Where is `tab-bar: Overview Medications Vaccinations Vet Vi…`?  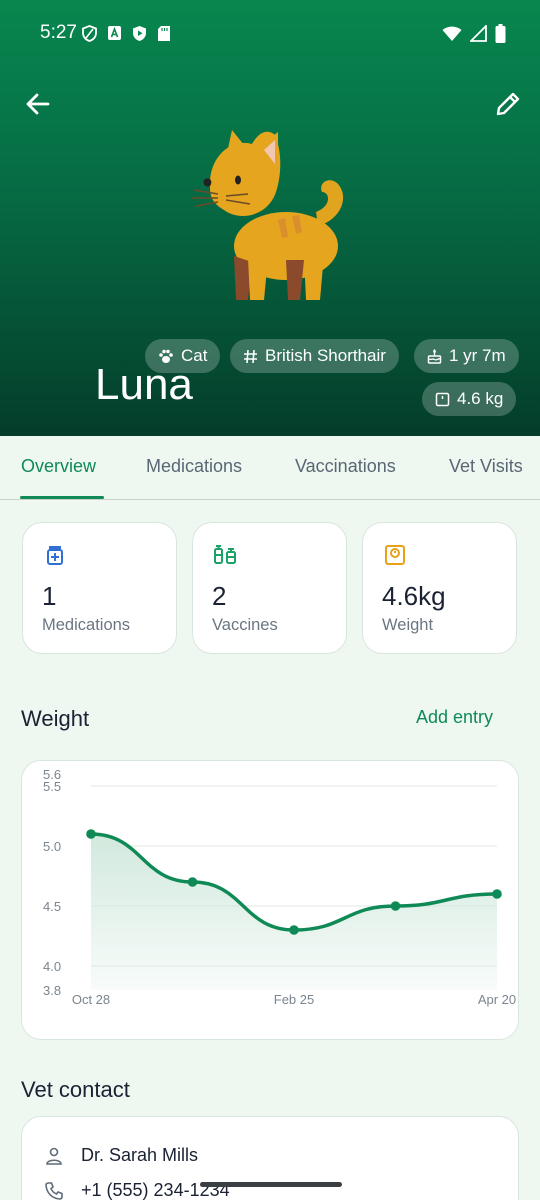 tab-bar: Overview Medications Vaccinations Vet Vi… is located at coordinates (270, 468).